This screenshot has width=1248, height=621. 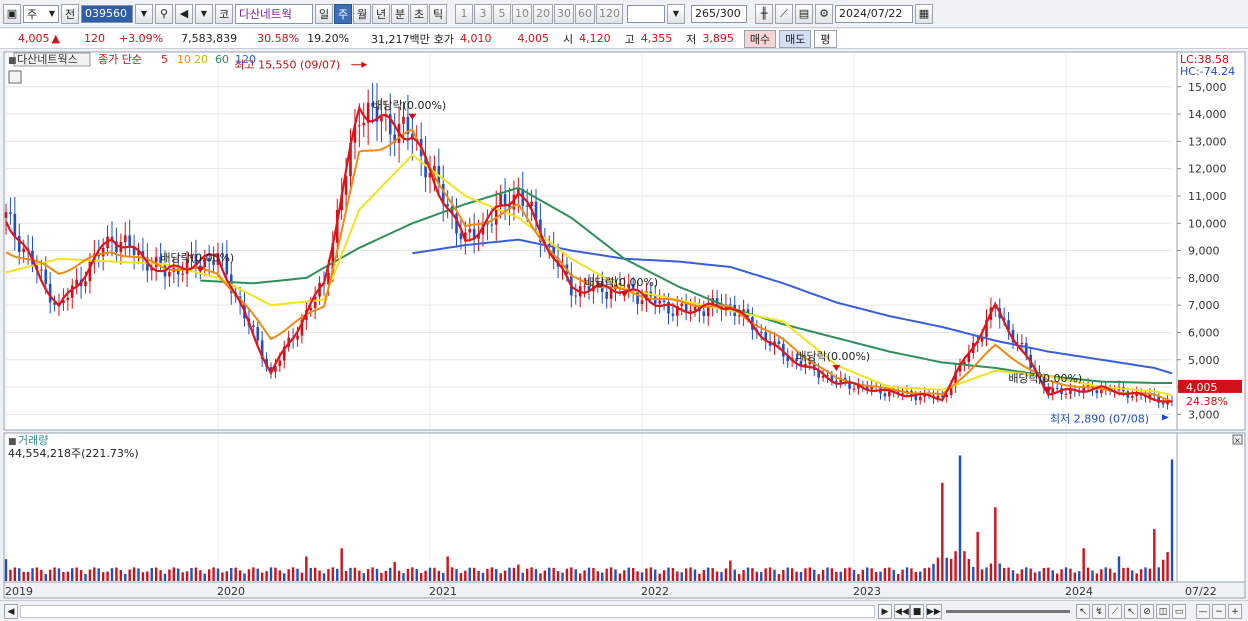 I want to click on period-tab-2: 월, so click(x=362, y=13).